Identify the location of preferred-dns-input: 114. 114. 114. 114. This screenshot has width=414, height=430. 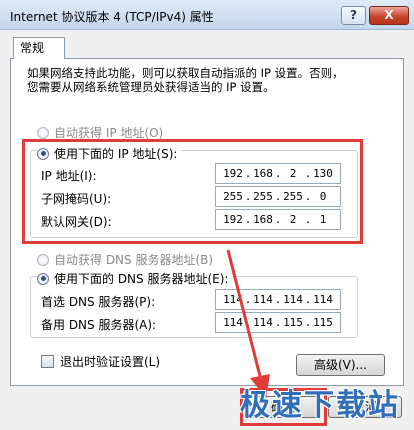
(278, 299).